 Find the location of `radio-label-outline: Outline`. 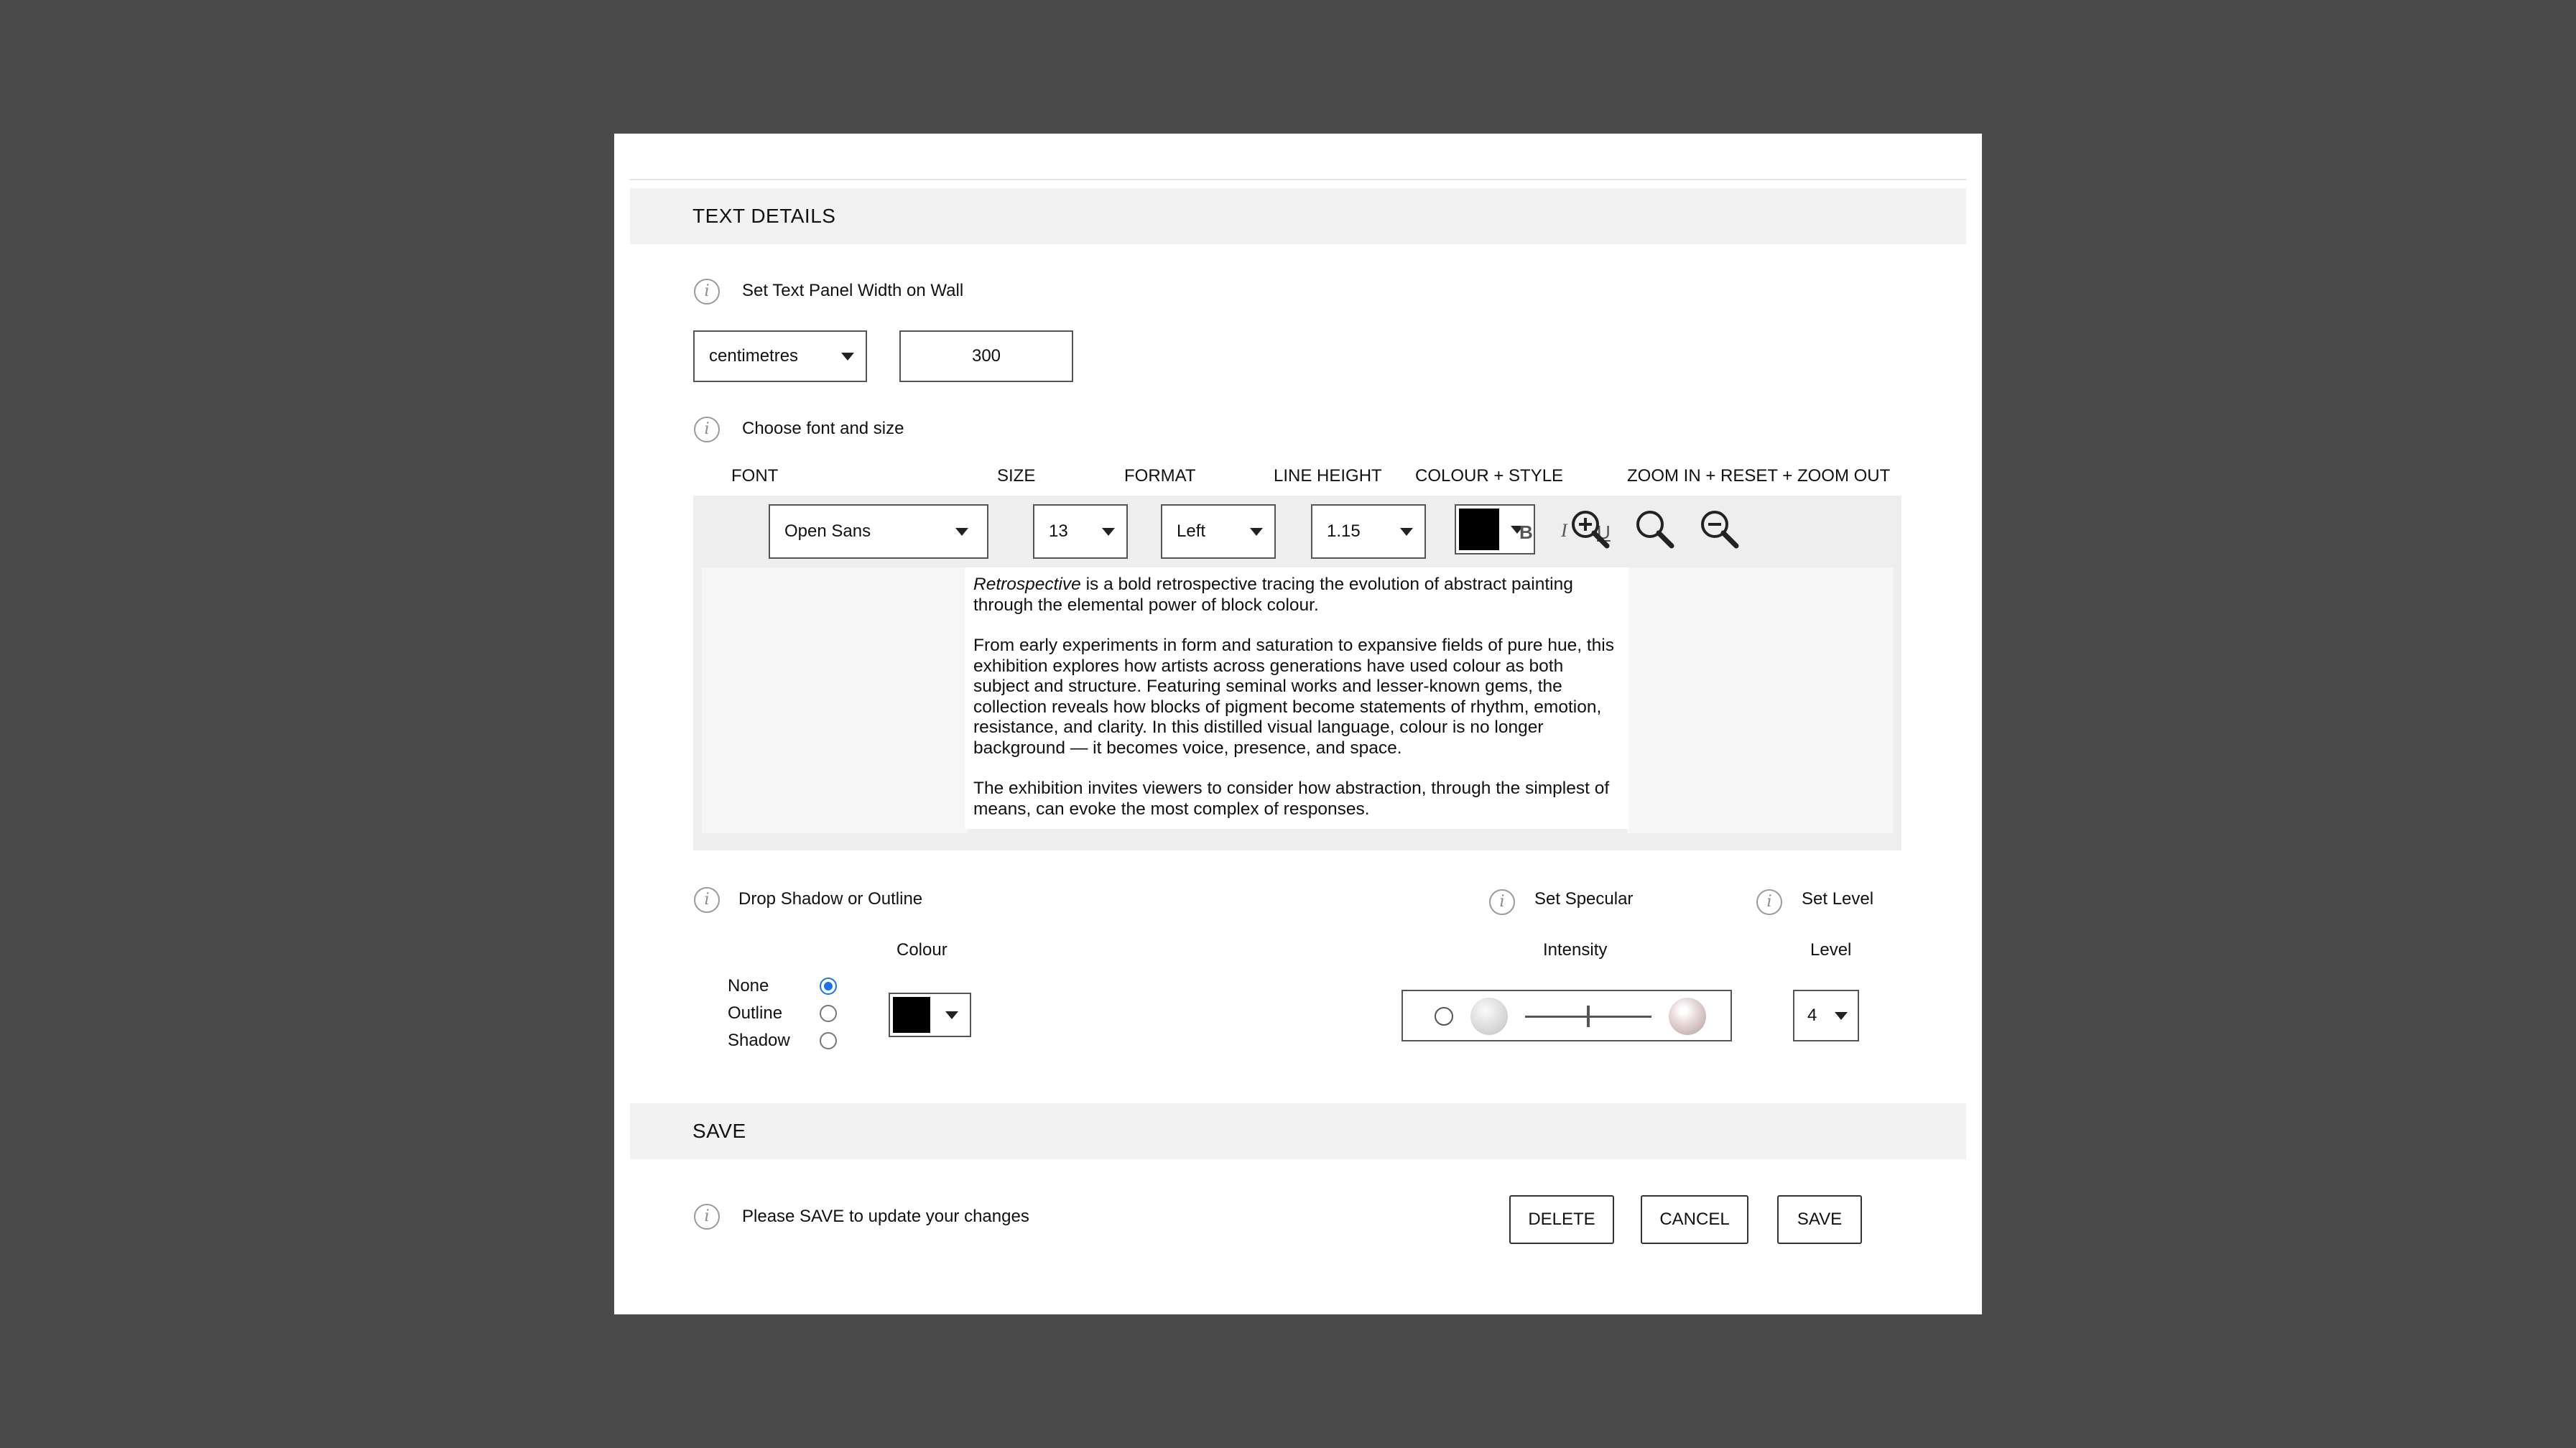

radio-label-outline: Outline is located at coordinates (755, 1013).